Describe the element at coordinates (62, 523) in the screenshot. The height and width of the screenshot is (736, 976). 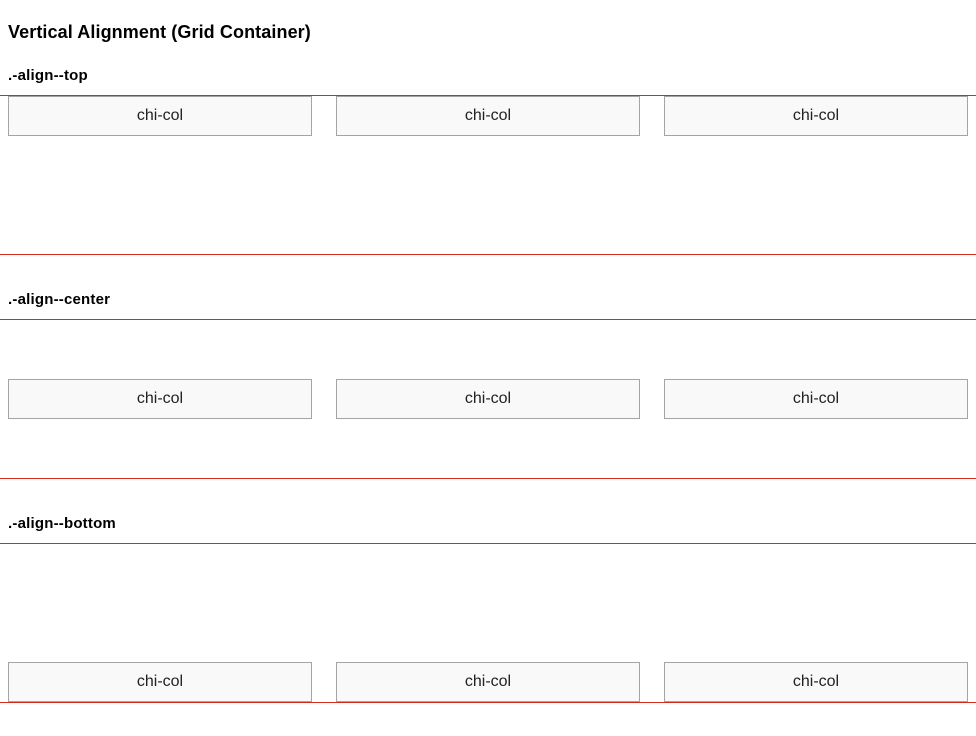
I see `section-heading-align-bottom: .-align--bottom` at that location.